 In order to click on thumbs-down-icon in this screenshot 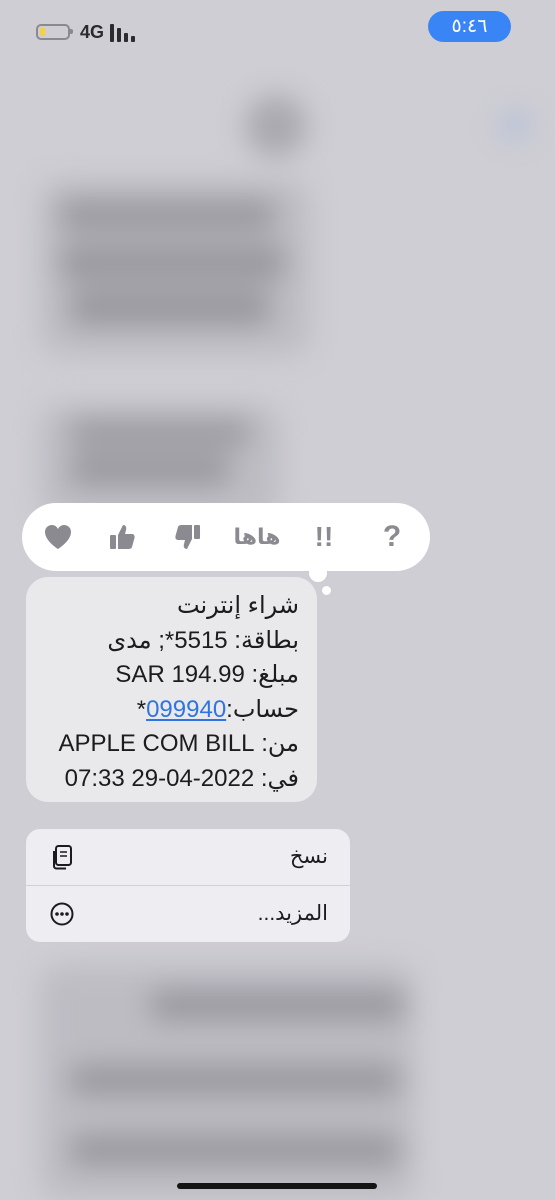, I will do `click(188, 537)`.